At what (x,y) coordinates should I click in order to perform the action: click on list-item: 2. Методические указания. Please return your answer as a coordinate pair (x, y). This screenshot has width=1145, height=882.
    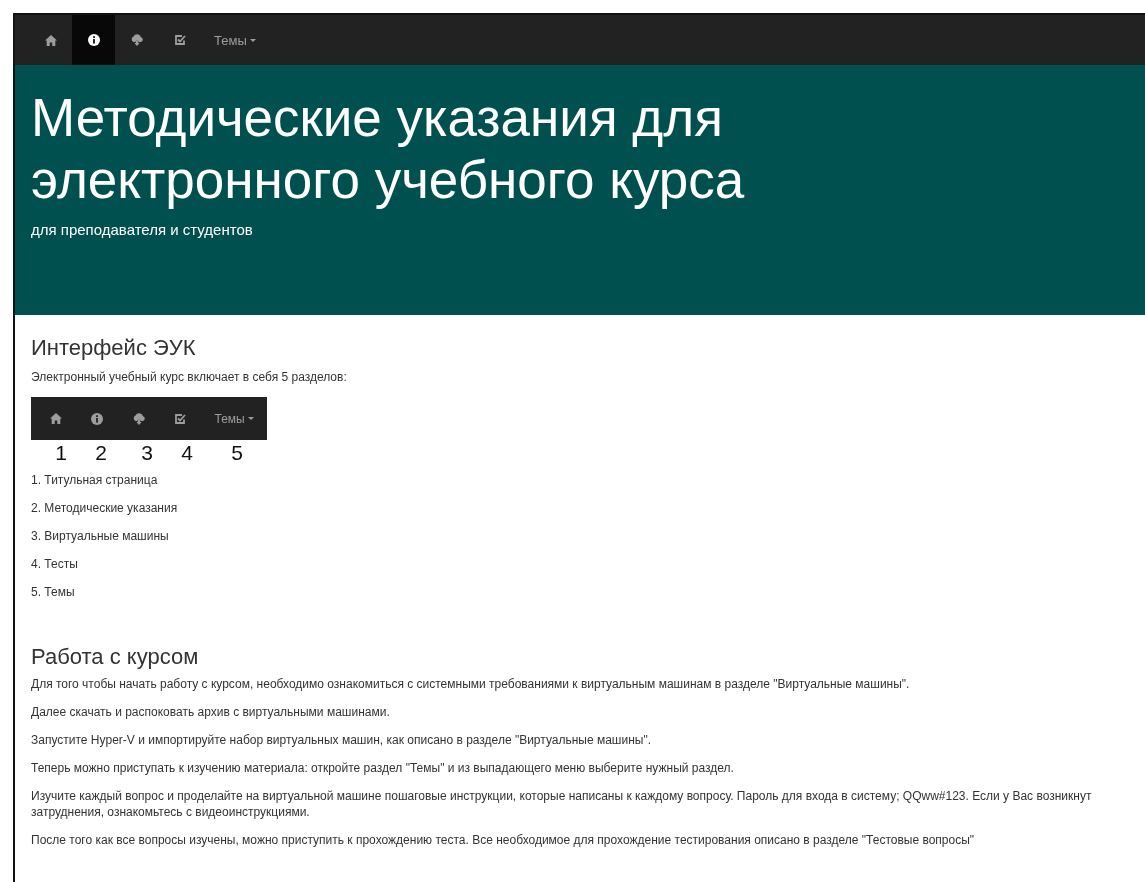
    Looking at the image, I should click on (105, 508).